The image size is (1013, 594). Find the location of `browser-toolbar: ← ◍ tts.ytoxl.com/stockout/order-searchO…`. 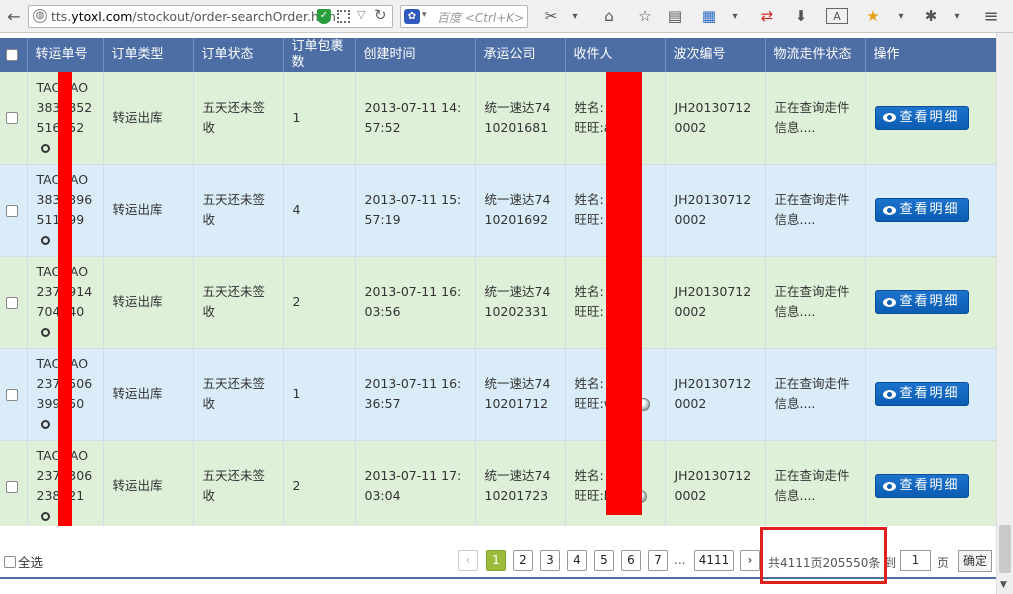

browser-toolbar: ← ◍ tts.ytoxl.com/stockout/order-searchO… is located at coordinates (506, 16).